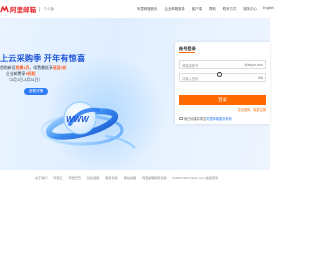 Image resolution: width=320 pixels, height=270 pixels. I want to click on login-links: 忘记密码 免费注册, so click(222, 109).